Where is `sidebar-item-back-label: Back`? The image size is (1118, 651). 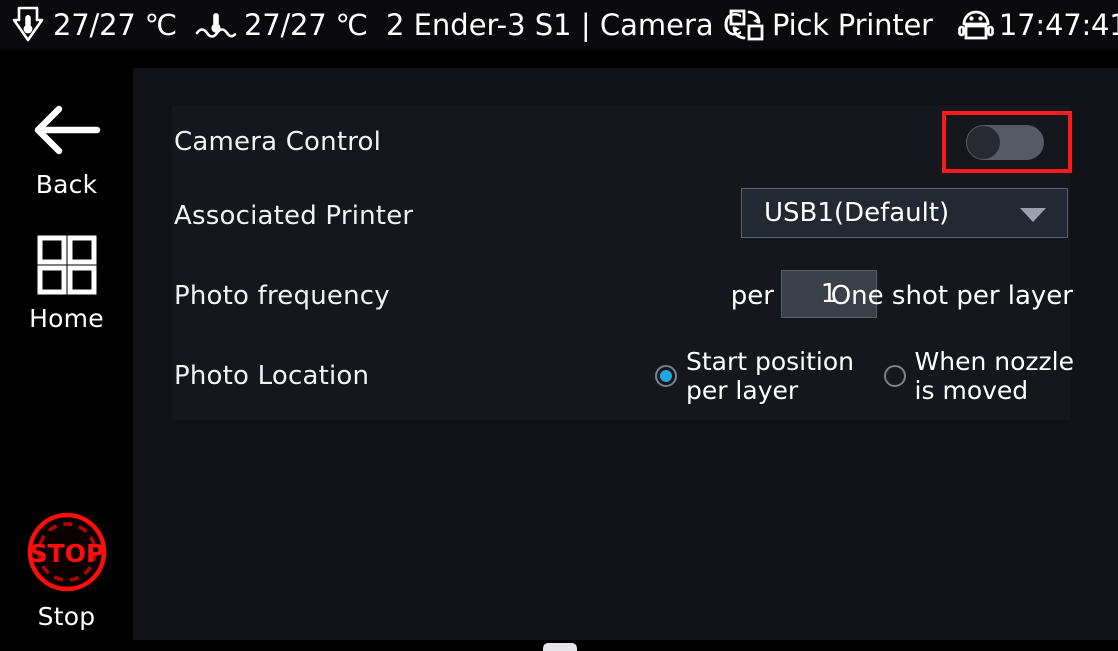
sidebar-item-back-label: Back is located at coordinates (66, 184).